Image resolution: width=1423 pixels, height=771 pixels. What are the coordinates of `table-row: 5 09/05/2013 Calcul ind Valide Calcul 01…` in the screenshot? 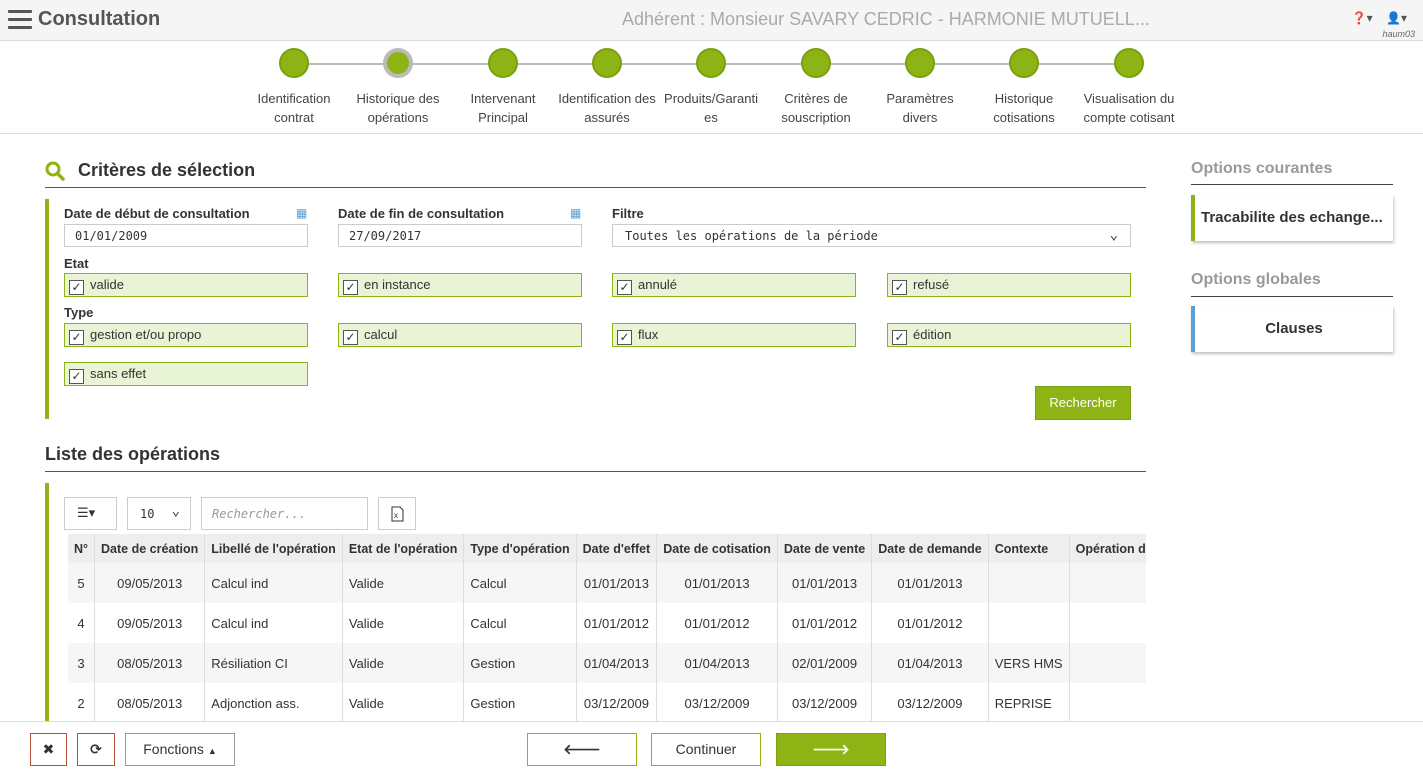 It's located at (607, 583).